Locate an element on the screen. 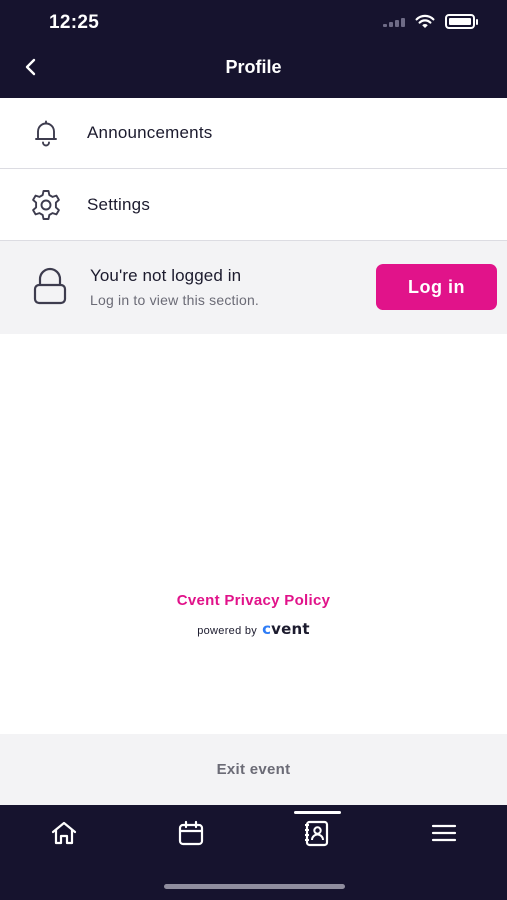  powered-by-text: powered by is located at coordinates (227, 631).